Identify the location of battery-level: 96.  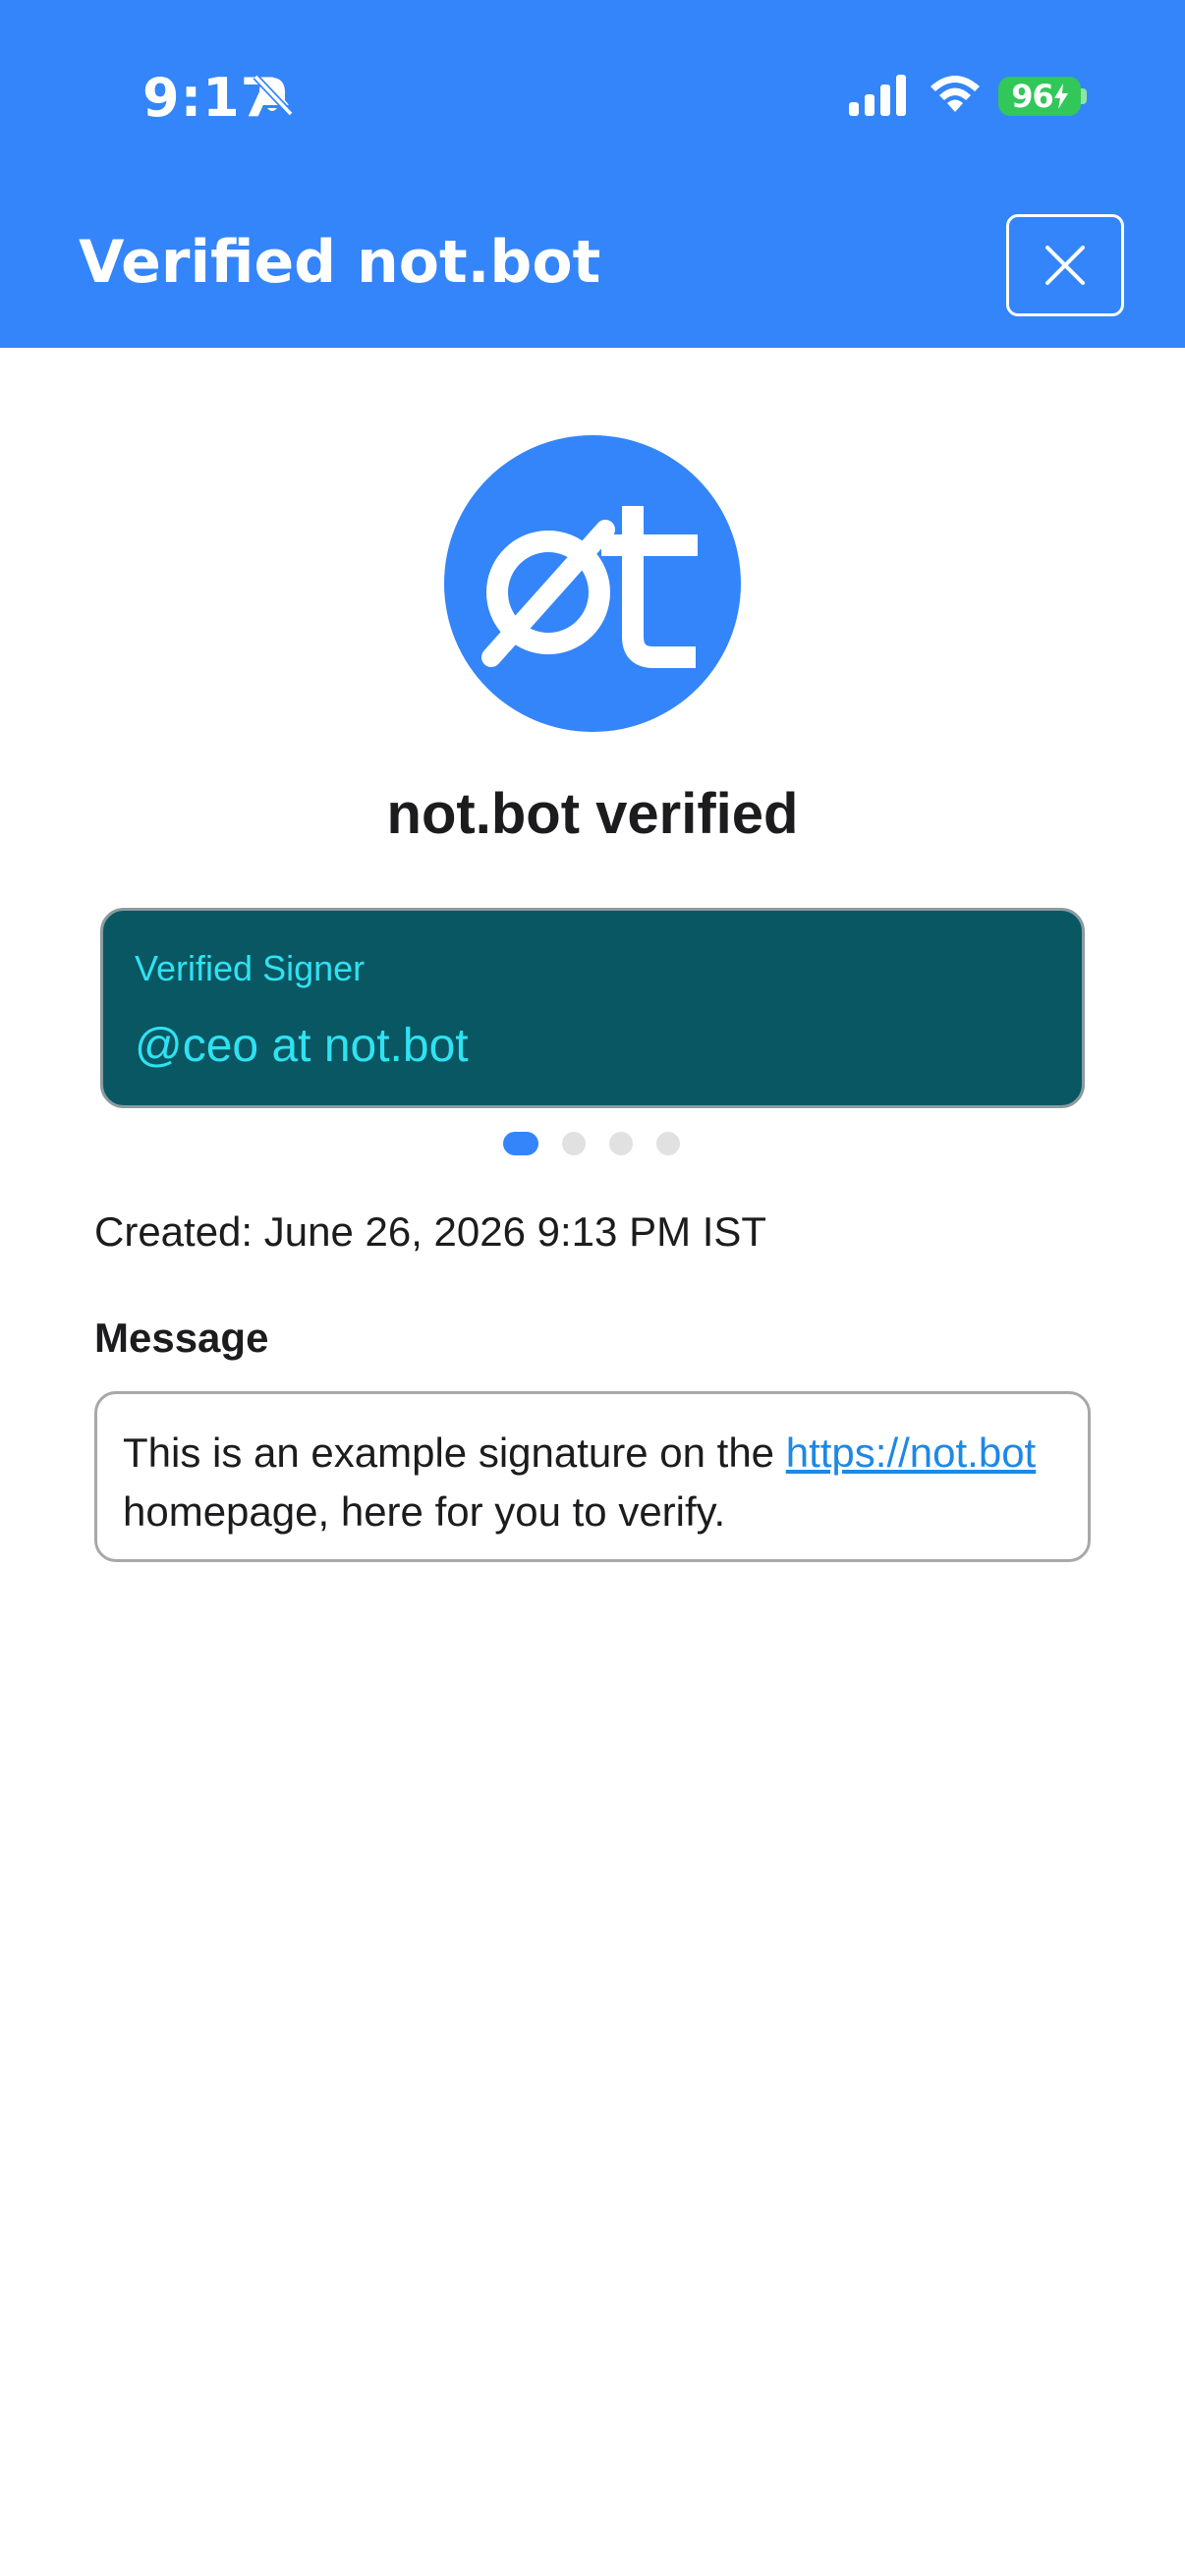
(1033, 96).